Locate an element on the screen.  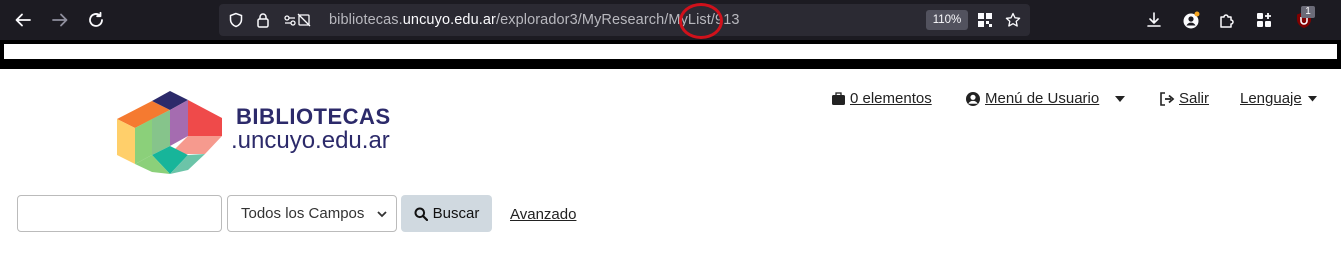
extensions-grid-icon is located at coordinates (985, 20).